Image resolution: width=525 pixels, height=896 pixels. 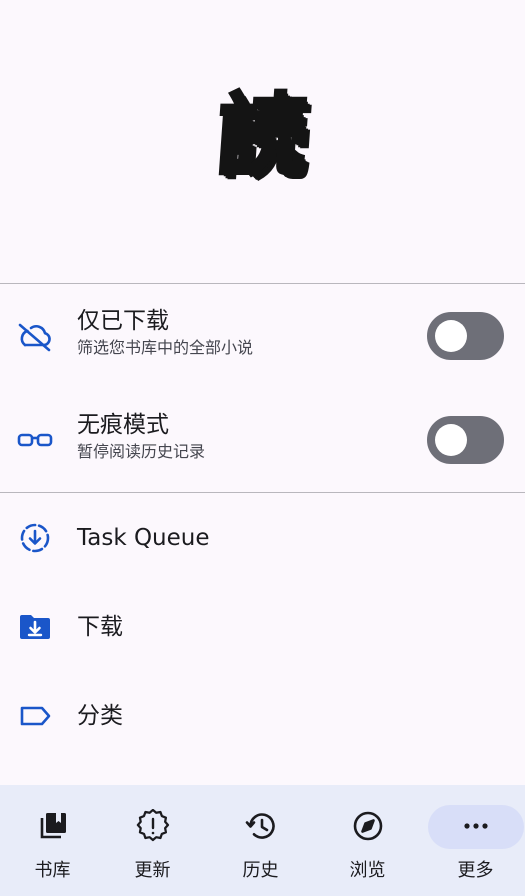 I want to click on nav-more: 更多, so click(x=474, y=840).